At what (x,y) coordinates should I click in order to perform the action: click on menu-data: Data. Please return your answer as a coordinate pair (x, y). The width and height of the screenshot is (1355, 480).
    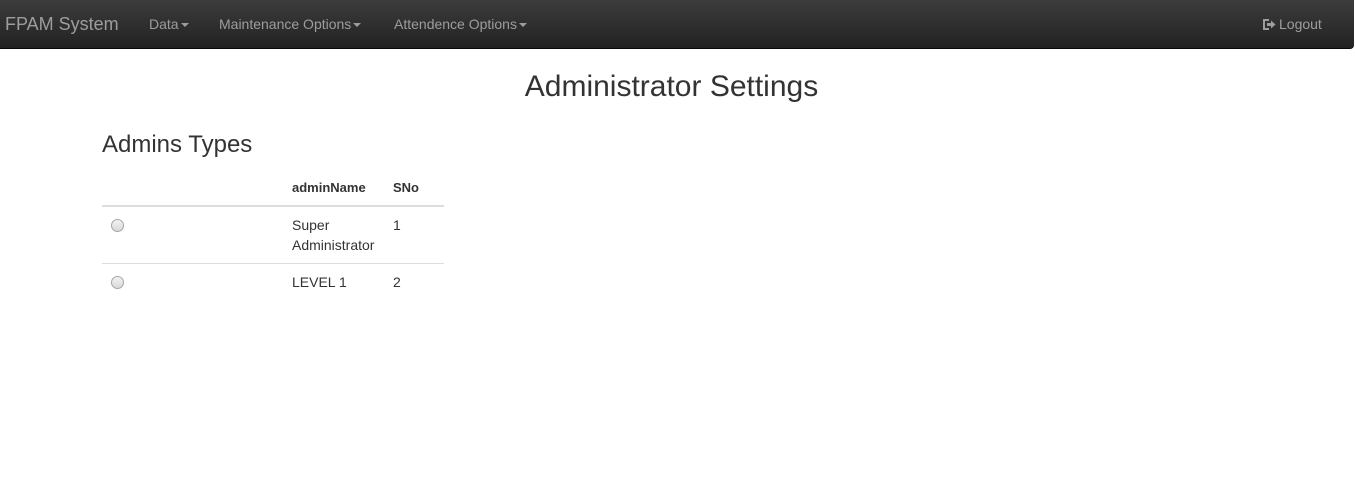
    Looking at the image, I should click on (169, 24).